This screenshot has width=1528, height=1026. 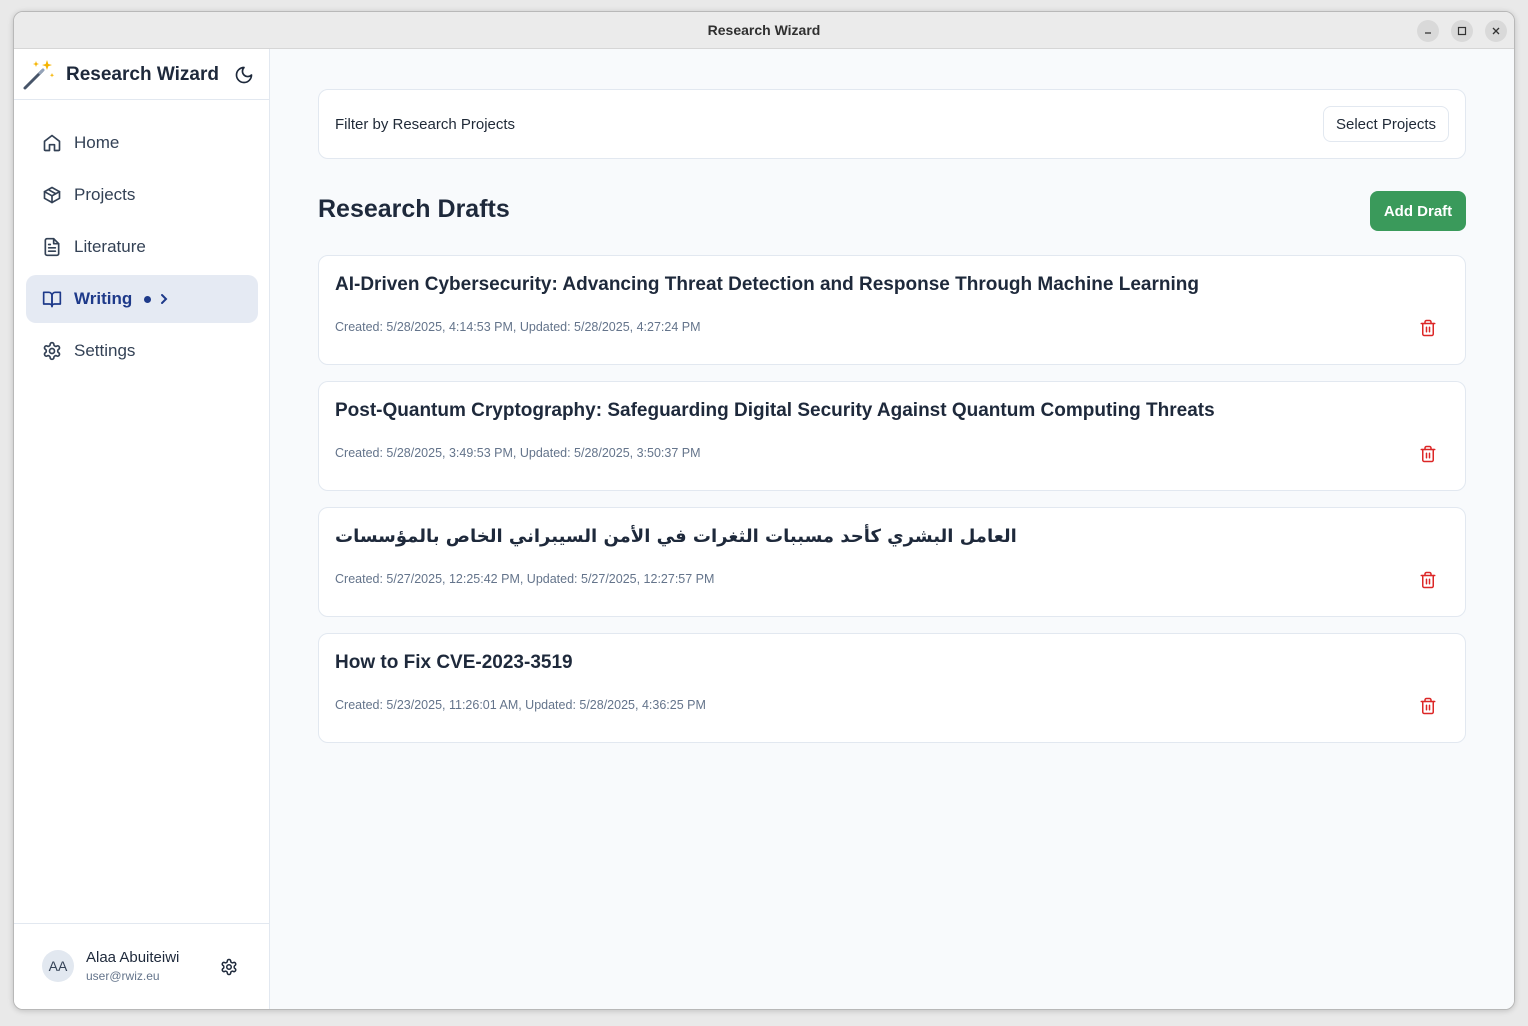 What do you see at coordinates (454, 663) in the screenshot?
I see `draft-title: How to Fix CVE-2023-3519` at bounding box center [454, 663].